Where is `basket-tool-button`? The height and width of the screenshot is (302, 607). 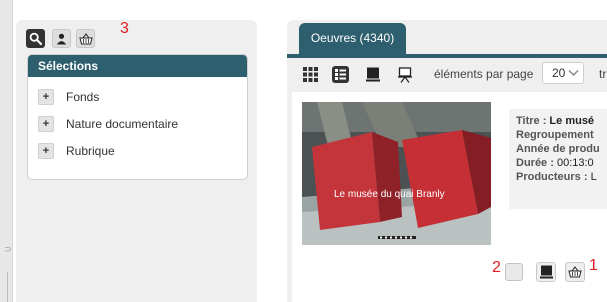
basket-tool-button is located at coordinates (85, 38).